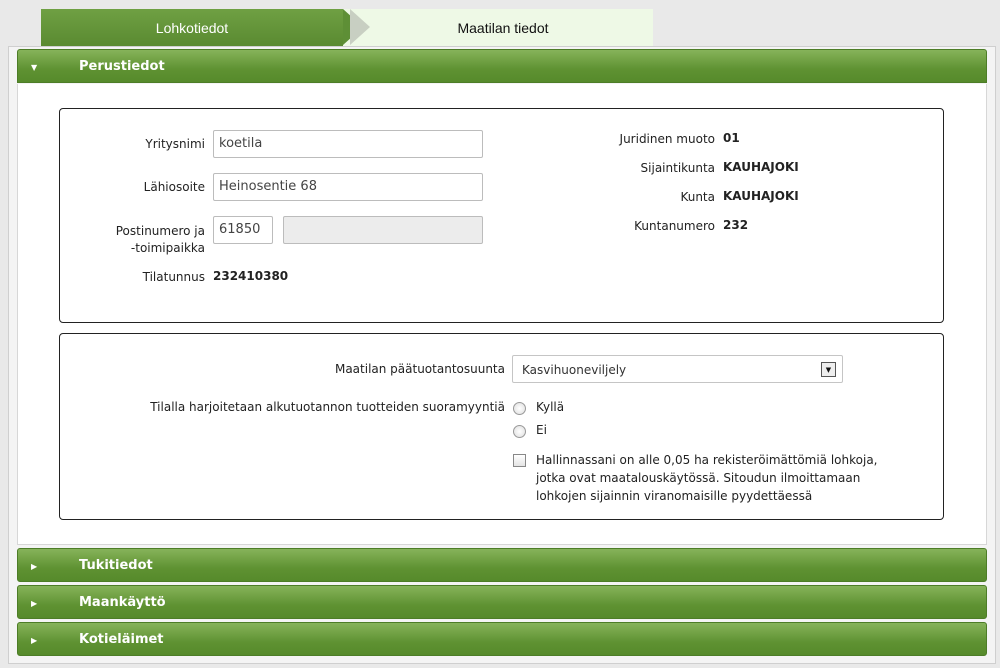 The width and height of the screenshot is (1000, 668). Describe the element at coordinates (677, 168) in the screenshot. I see `location-municipality-label: Sijaintikunta` at that location.